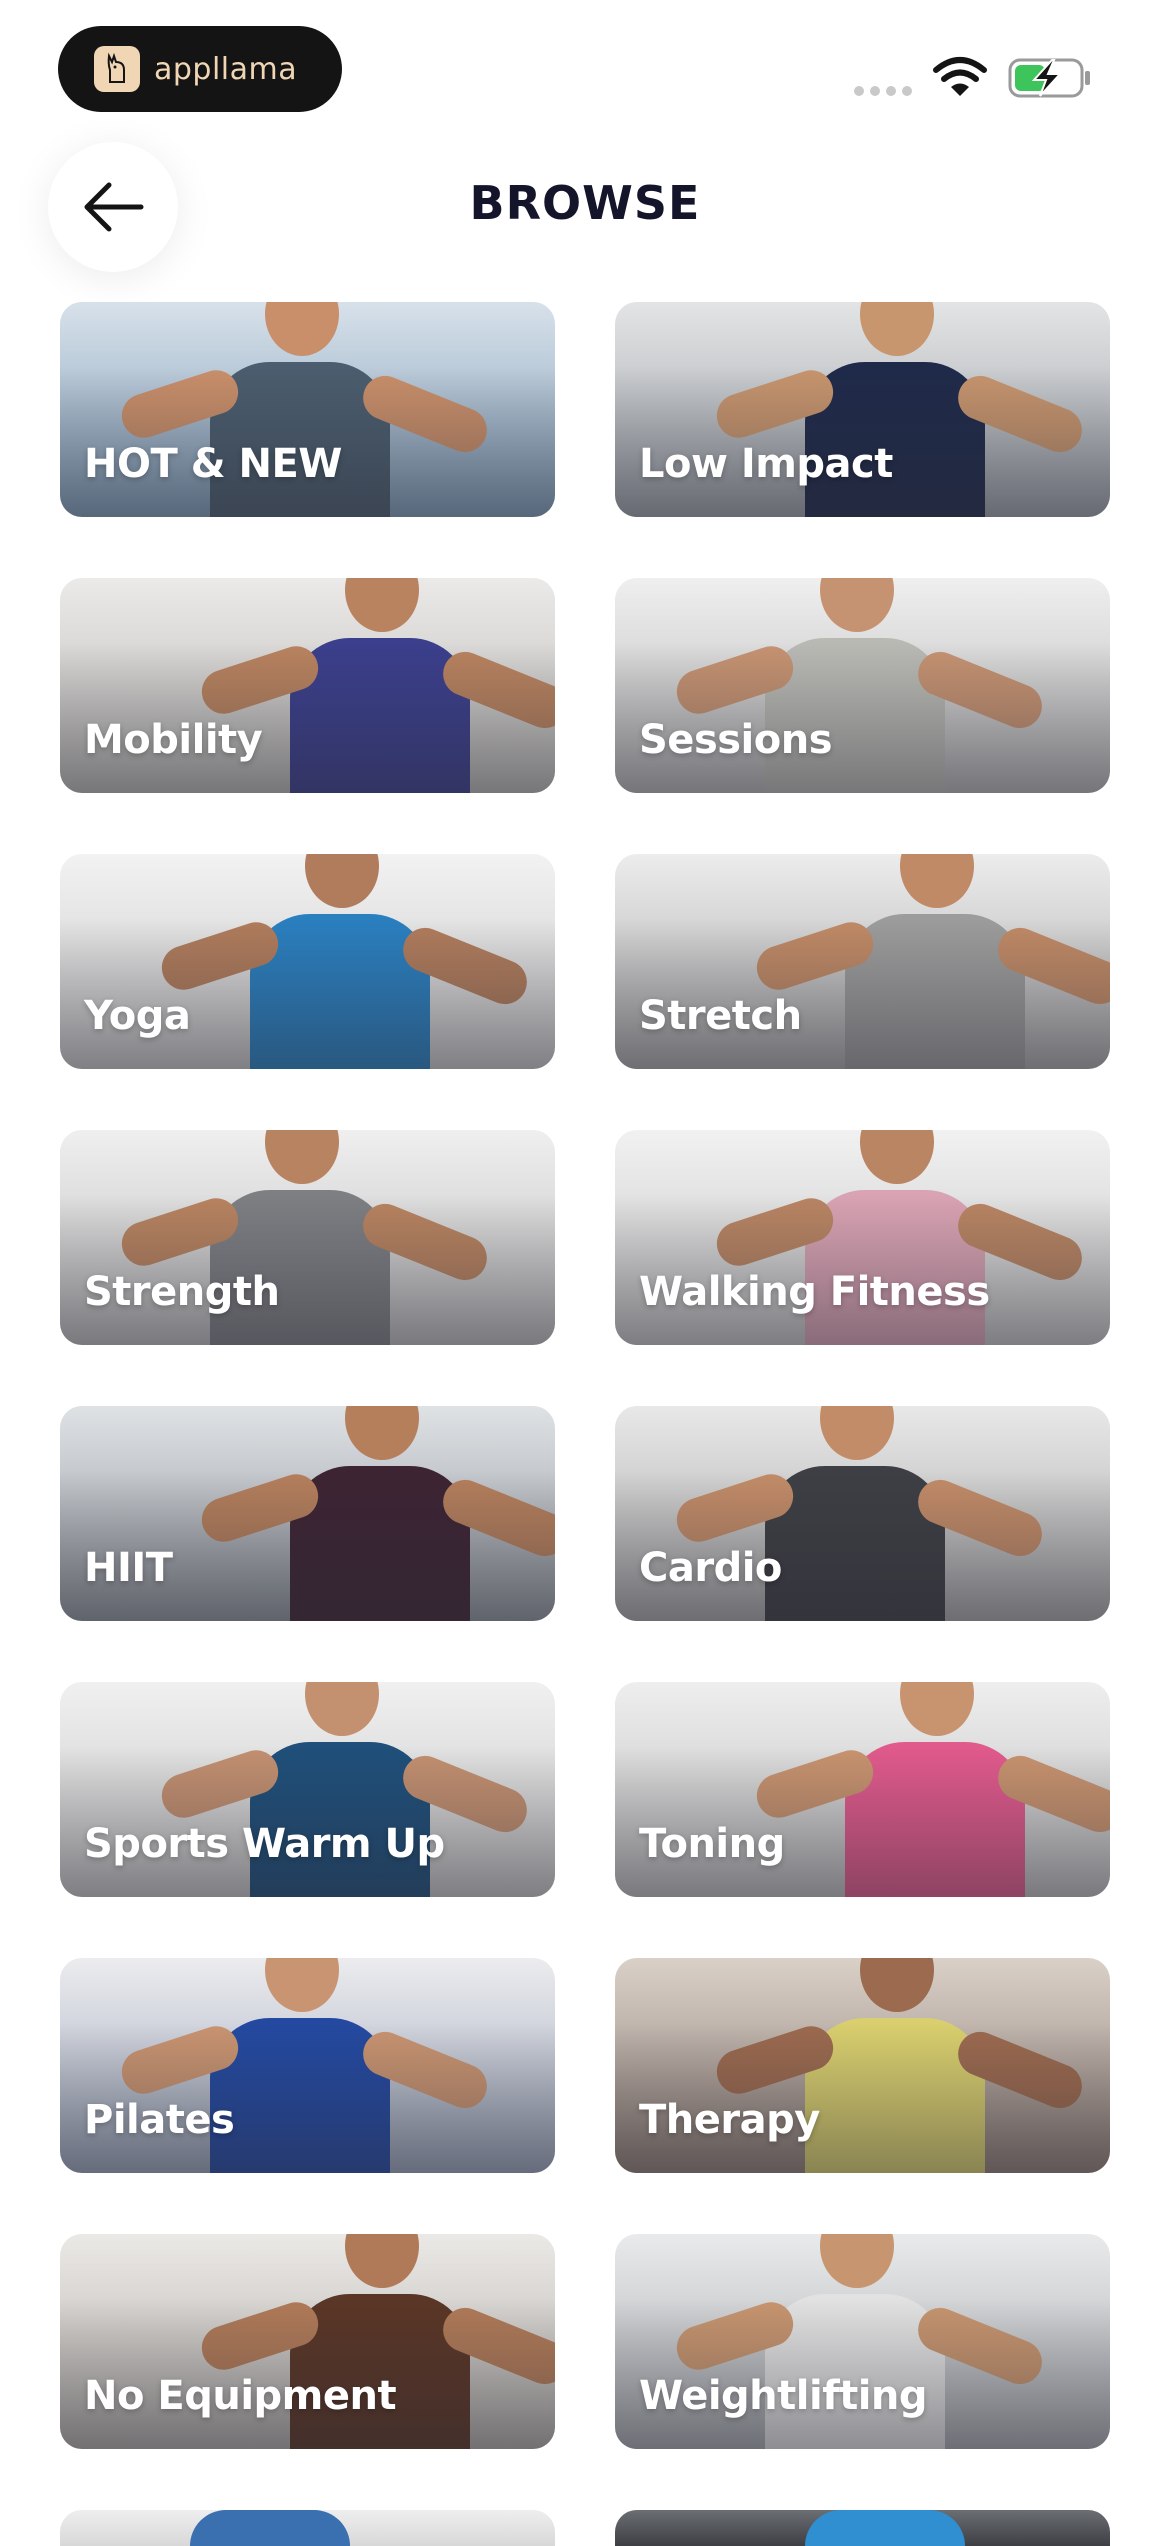 The width and height of the screenshot is (1170, 2546). What do you see at coordinates (862, 409) in the screenshot?
I see `category-card: Low Impact` at bounding box center [862, 409].